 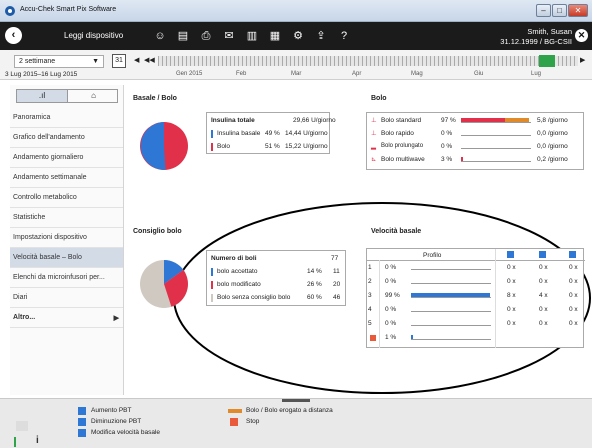 I want to click on info-icon: i, so click(x=37, y=440).